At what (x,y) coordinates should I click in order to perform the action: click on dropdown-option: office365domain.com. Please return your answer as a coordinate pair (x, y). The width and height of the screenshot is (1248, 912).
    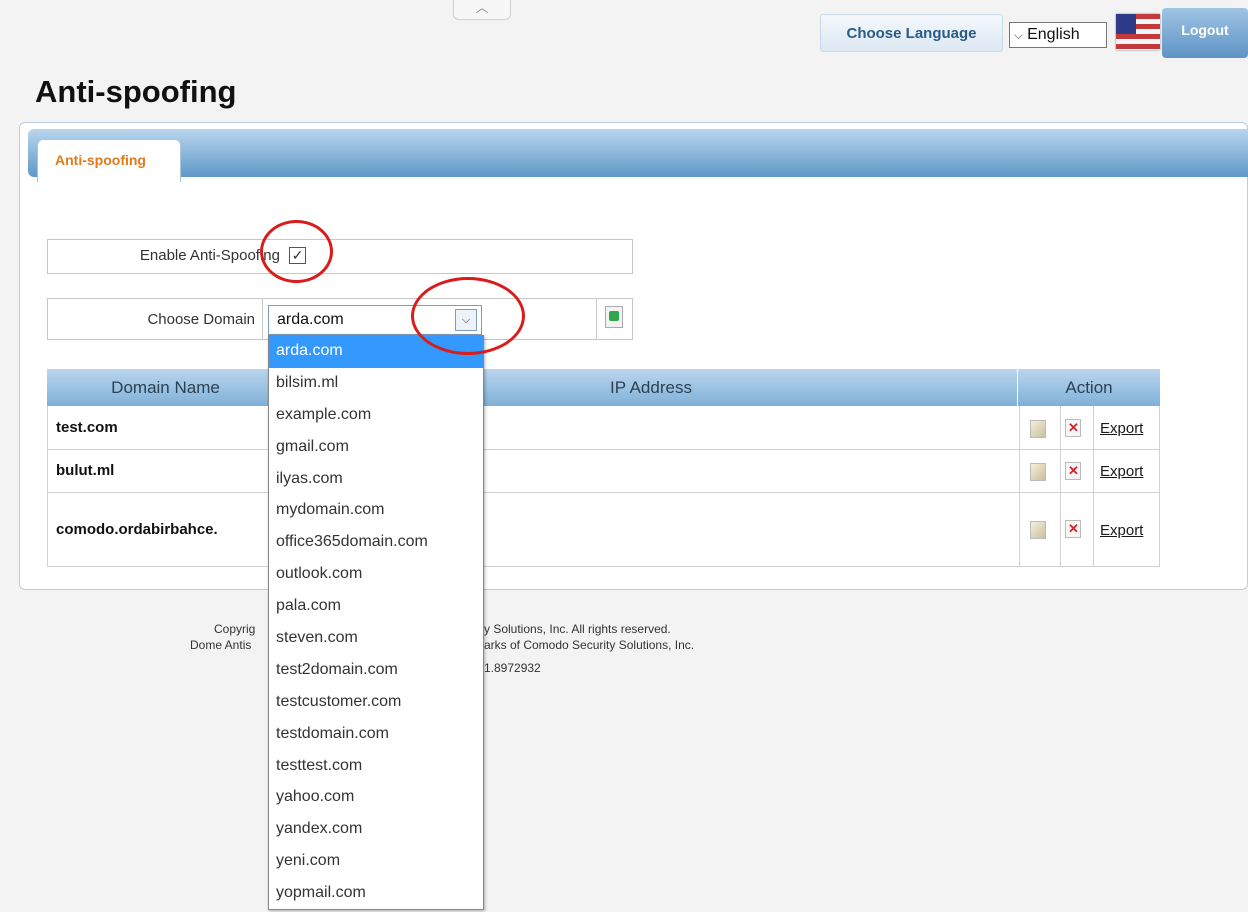
    Looking at the image, I should click on (376, 543).